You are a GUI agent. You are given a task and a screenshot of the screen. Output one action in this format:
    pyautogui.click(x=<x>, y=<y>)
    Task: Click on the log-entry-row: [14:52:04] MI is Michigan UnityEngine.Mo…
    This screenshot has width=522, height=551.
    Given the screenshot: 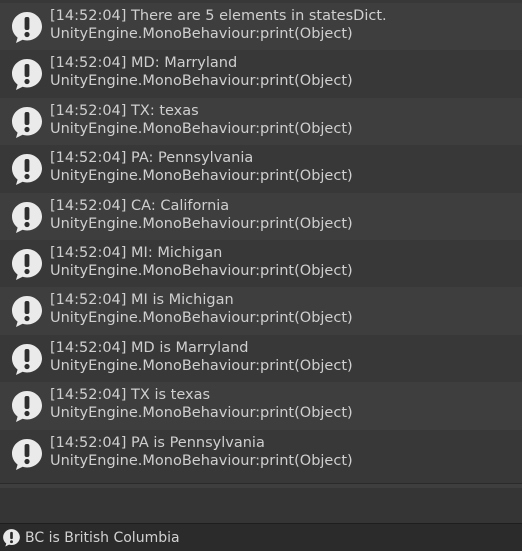 What is the action you would take?
    pyautogui.click(x=261, y=311)
    